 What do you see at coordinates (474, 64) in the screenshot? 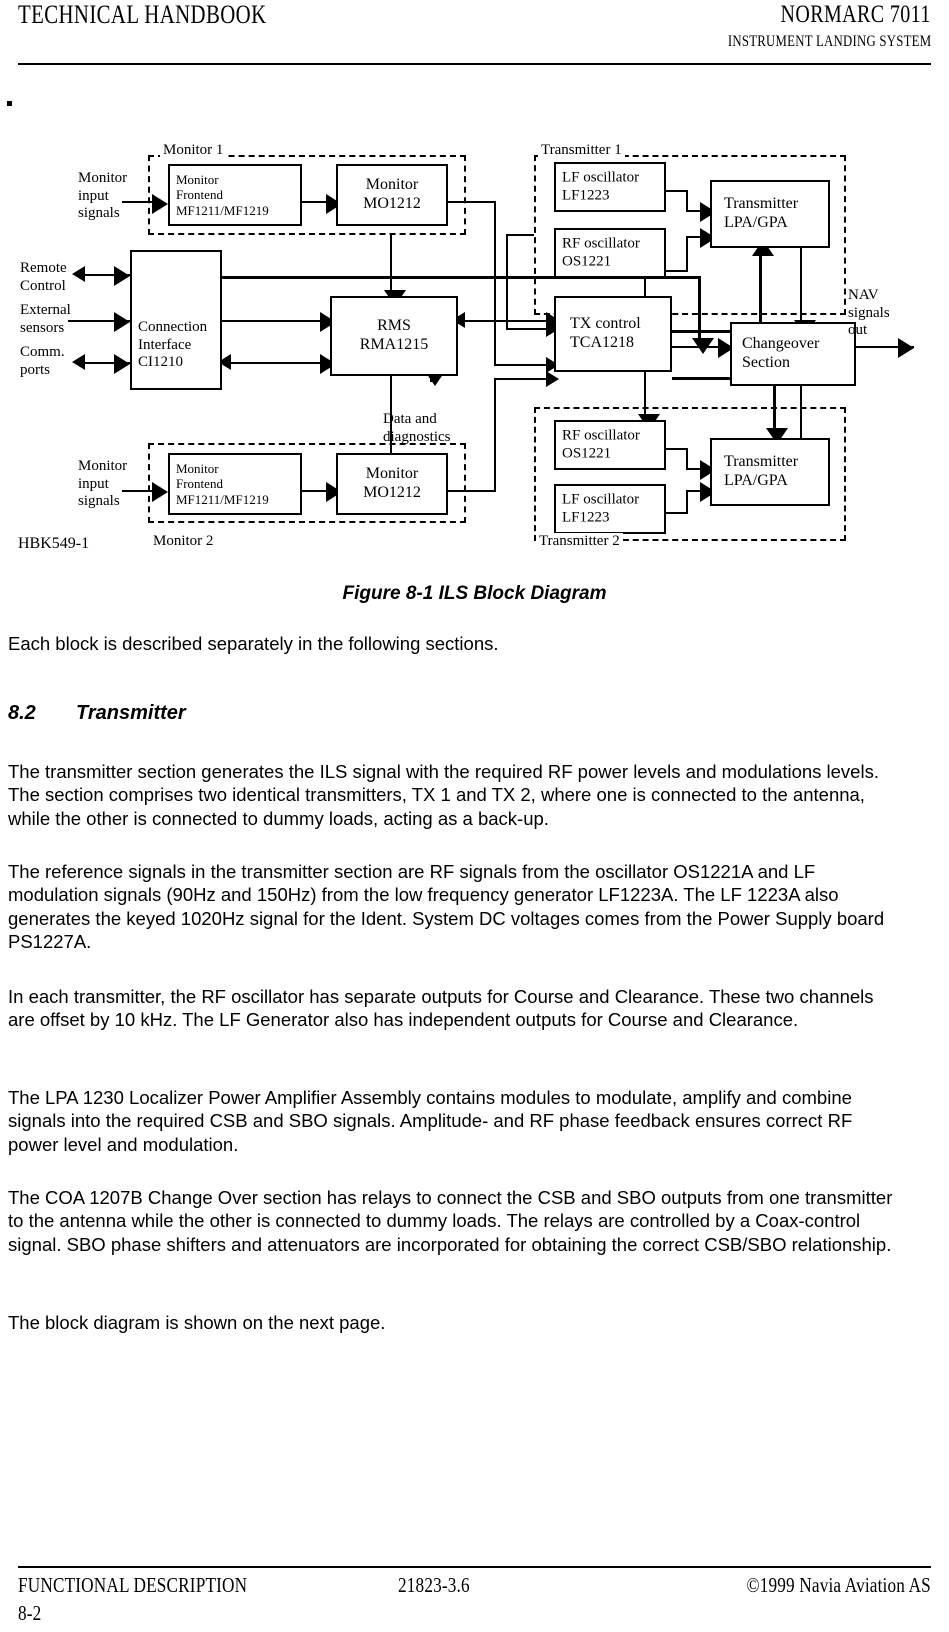
I see `header-rule` at bounding box center [474, 64].